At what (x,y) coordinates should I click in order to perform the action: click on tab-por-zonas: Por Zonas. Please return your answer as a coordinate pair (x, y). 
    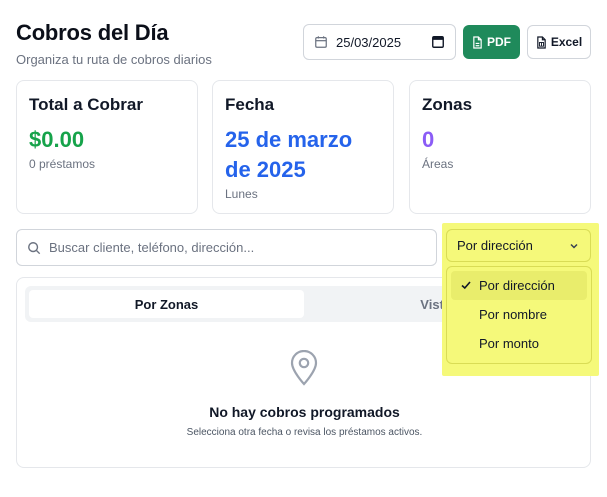
    Looking at the image, I should click on (166, 304).